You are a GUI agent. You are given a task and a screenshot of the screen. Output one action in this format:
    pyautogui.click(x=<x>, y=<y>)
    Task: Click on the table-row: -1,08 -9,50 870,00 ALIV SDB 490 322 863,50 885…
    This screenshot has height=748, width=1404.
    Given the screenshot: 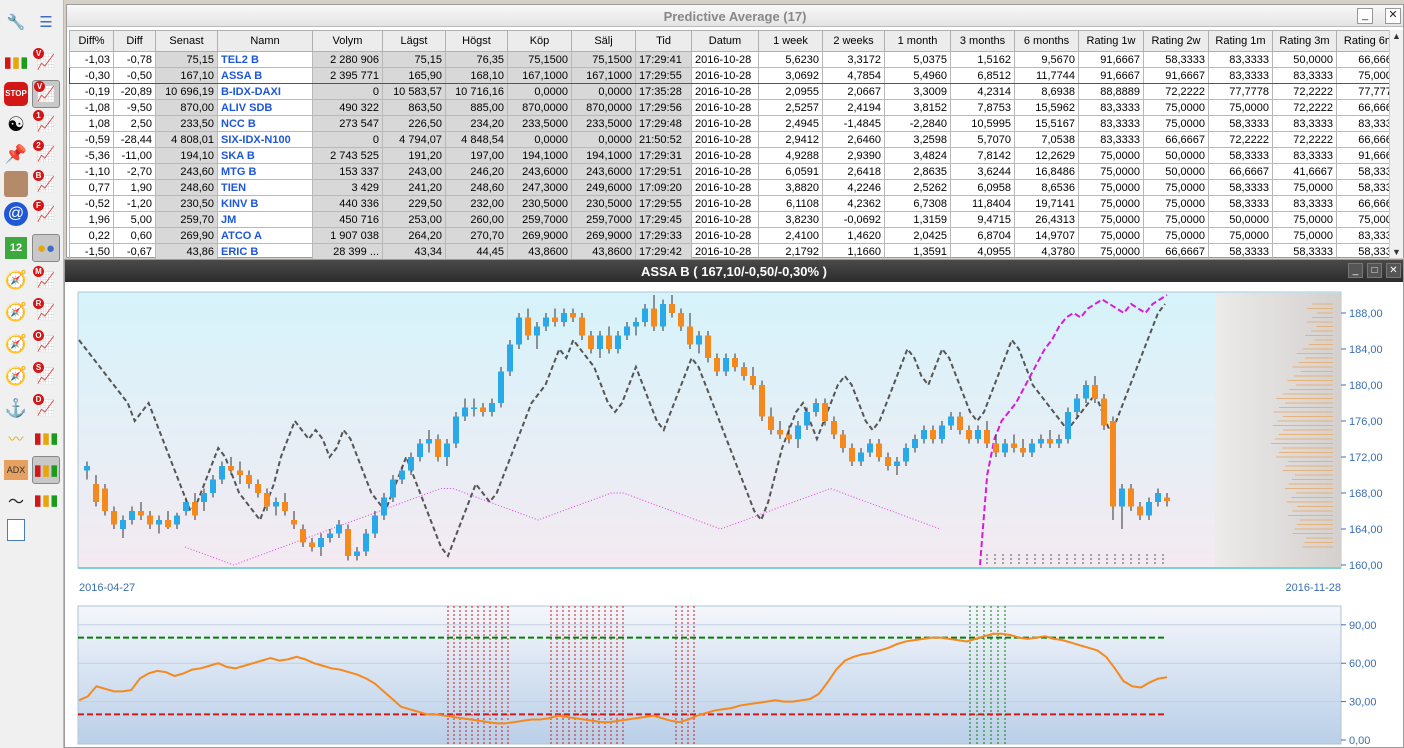 What is the action you would take?
    pyautogui.click(x=735, y=107)
    